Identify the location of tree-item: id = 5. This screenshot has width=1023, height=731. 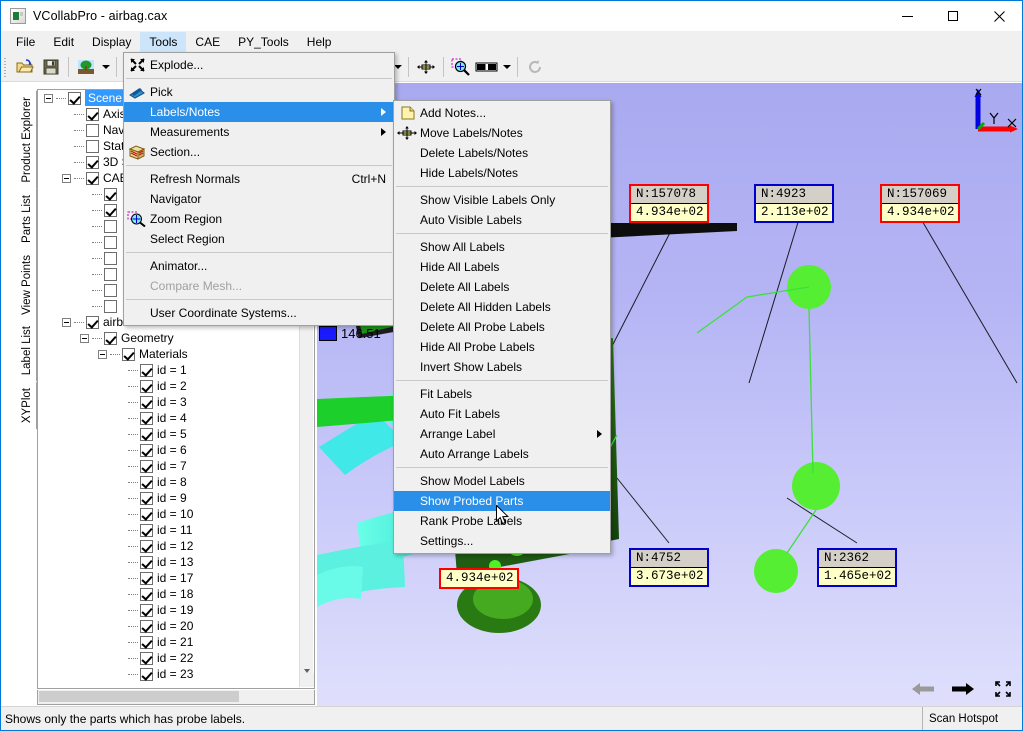
(169, 434).